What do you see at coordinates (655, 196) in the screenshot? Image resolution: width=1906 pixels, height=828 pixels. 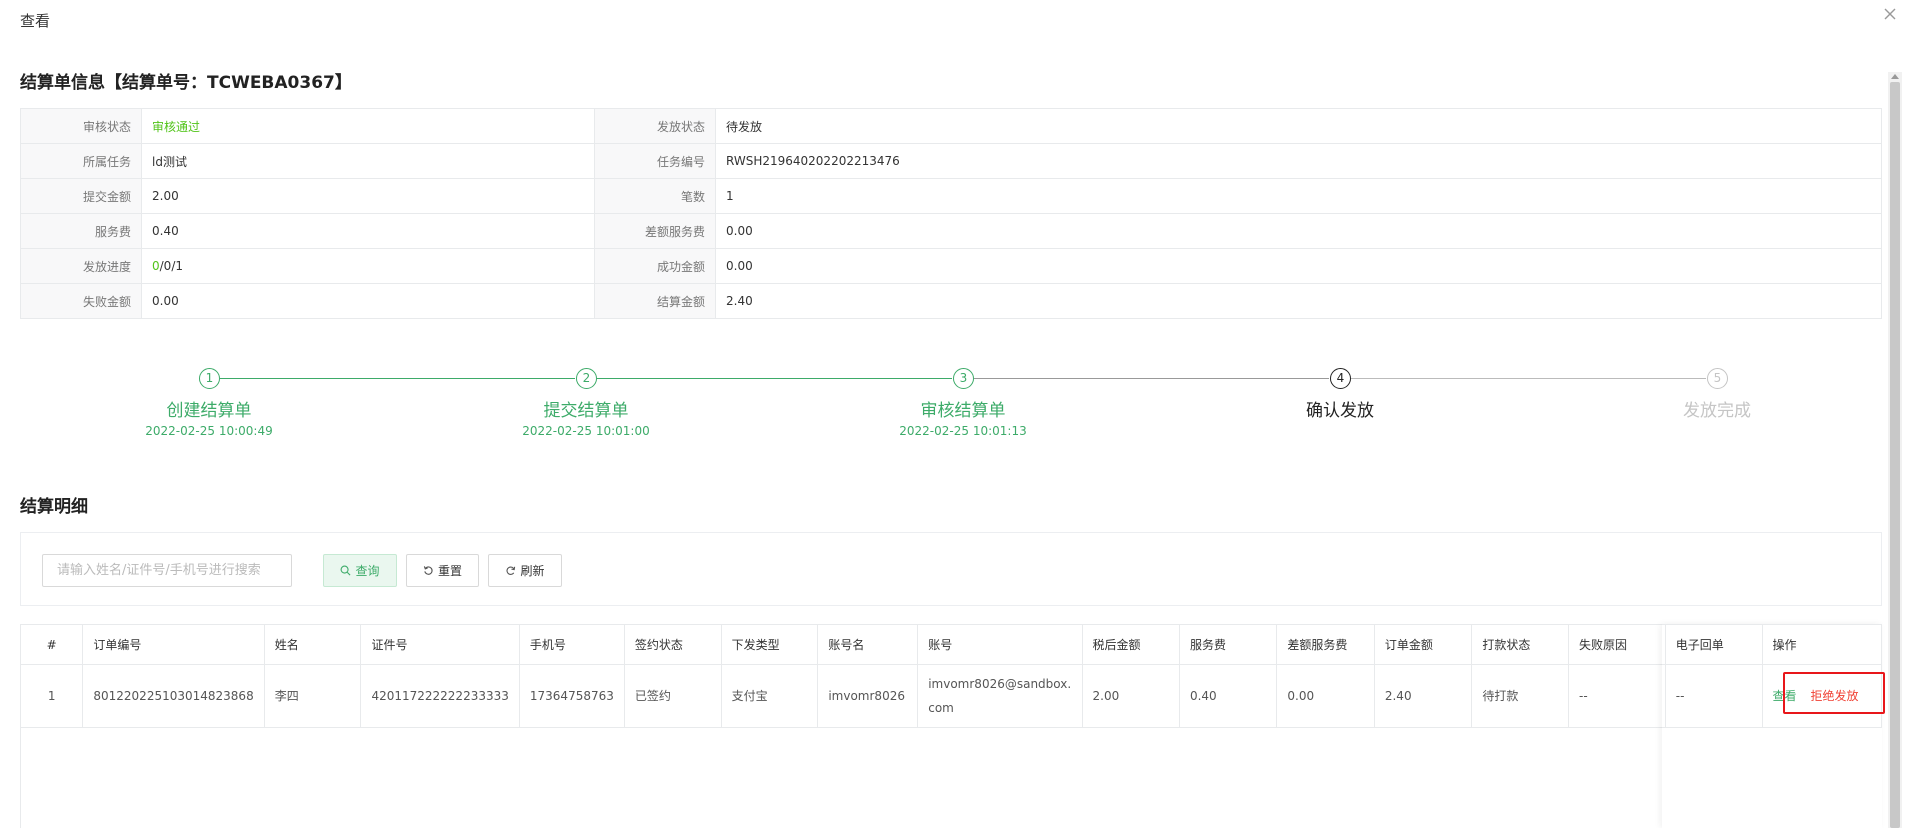 I see `info-label: 笔数` at bounding box center [655, 196].